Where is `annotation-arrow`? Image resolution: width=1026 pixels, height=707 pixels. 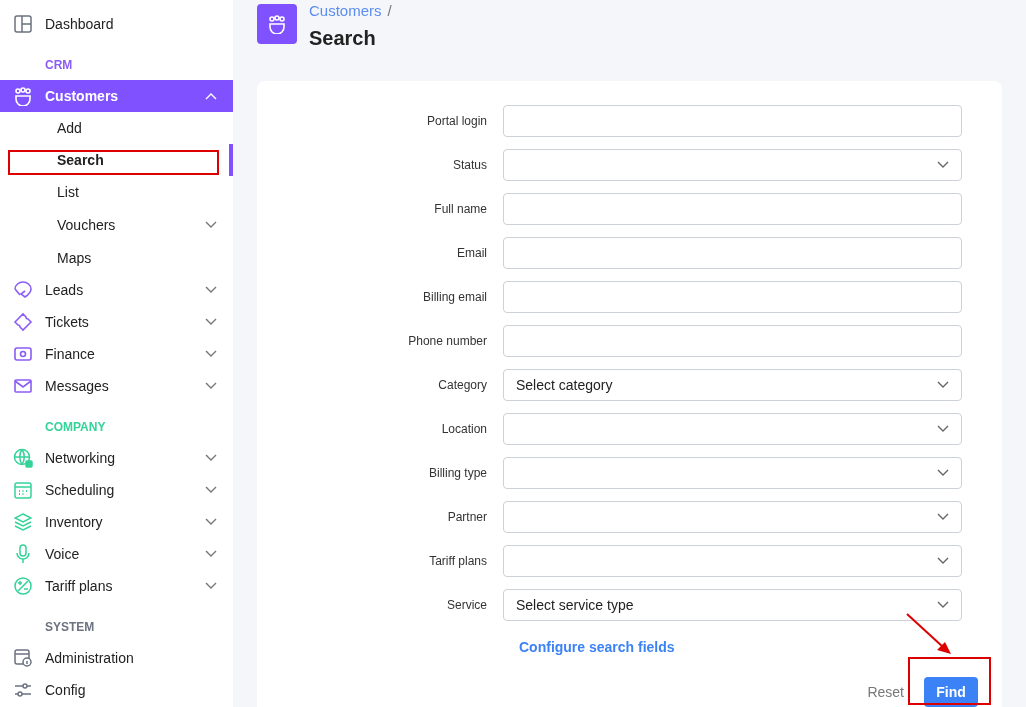 annotation-arrow is located at coordinates (928, 633).